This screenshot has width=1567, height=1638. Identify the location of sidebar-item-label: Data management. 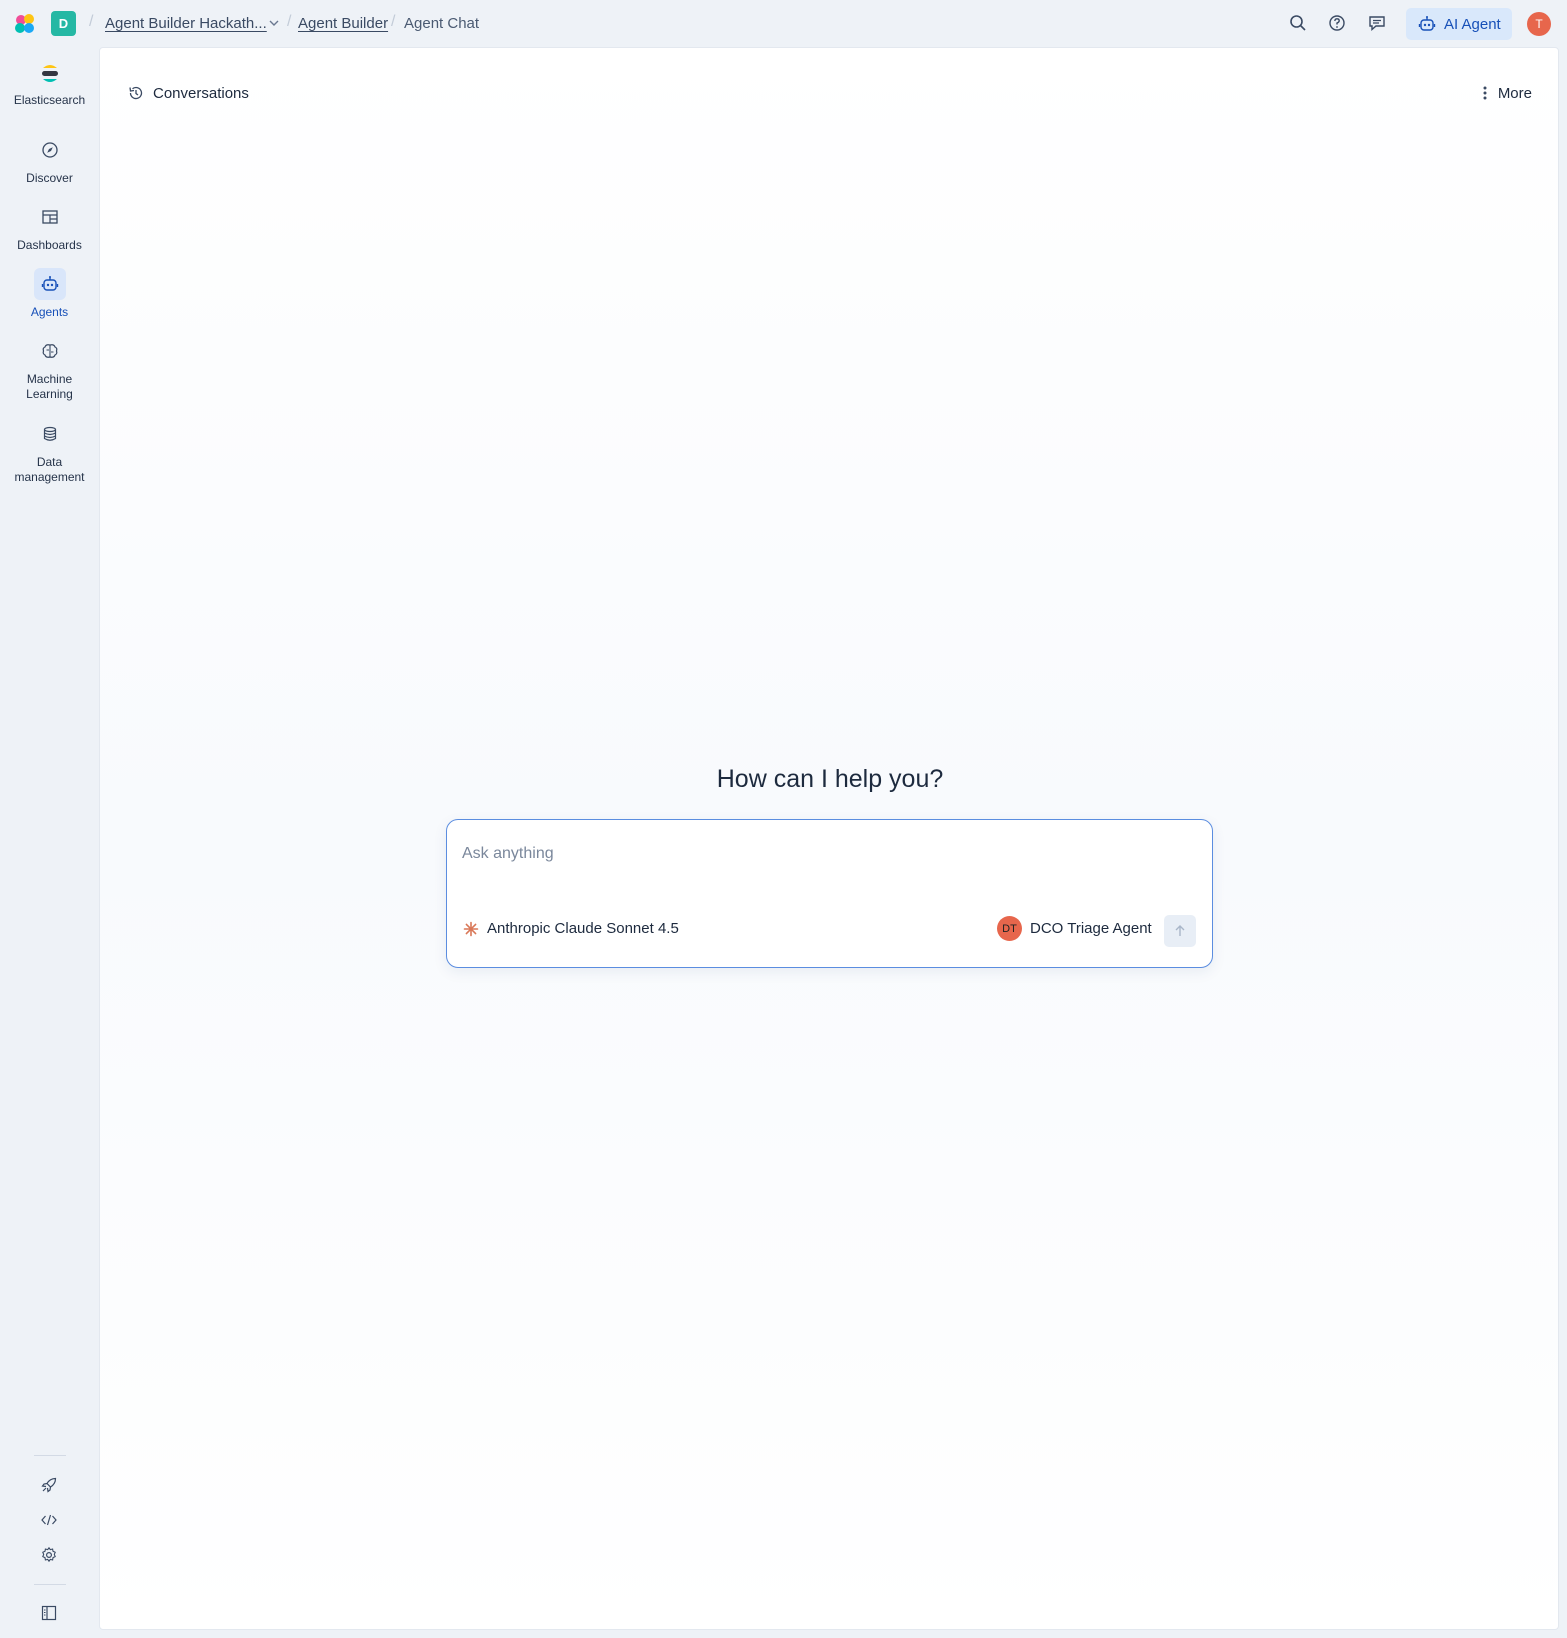
(49, 469).